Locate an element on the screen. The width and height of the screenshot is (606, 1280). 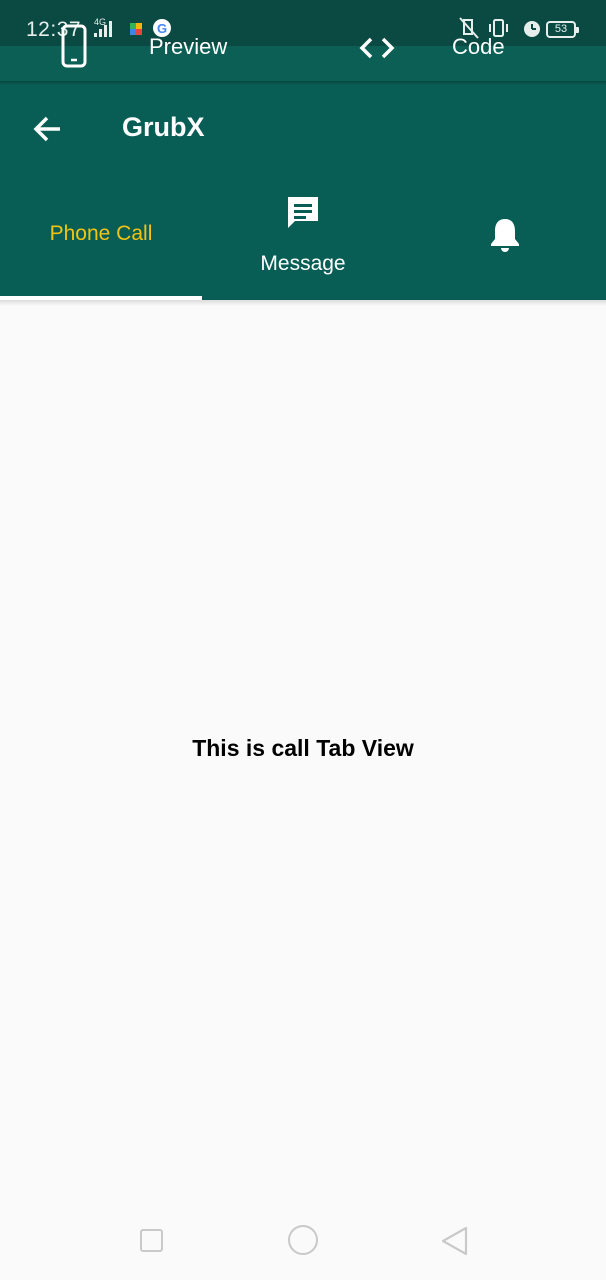
status-bar: 12:37 4G G 53 is located at coordinates (303, 23).